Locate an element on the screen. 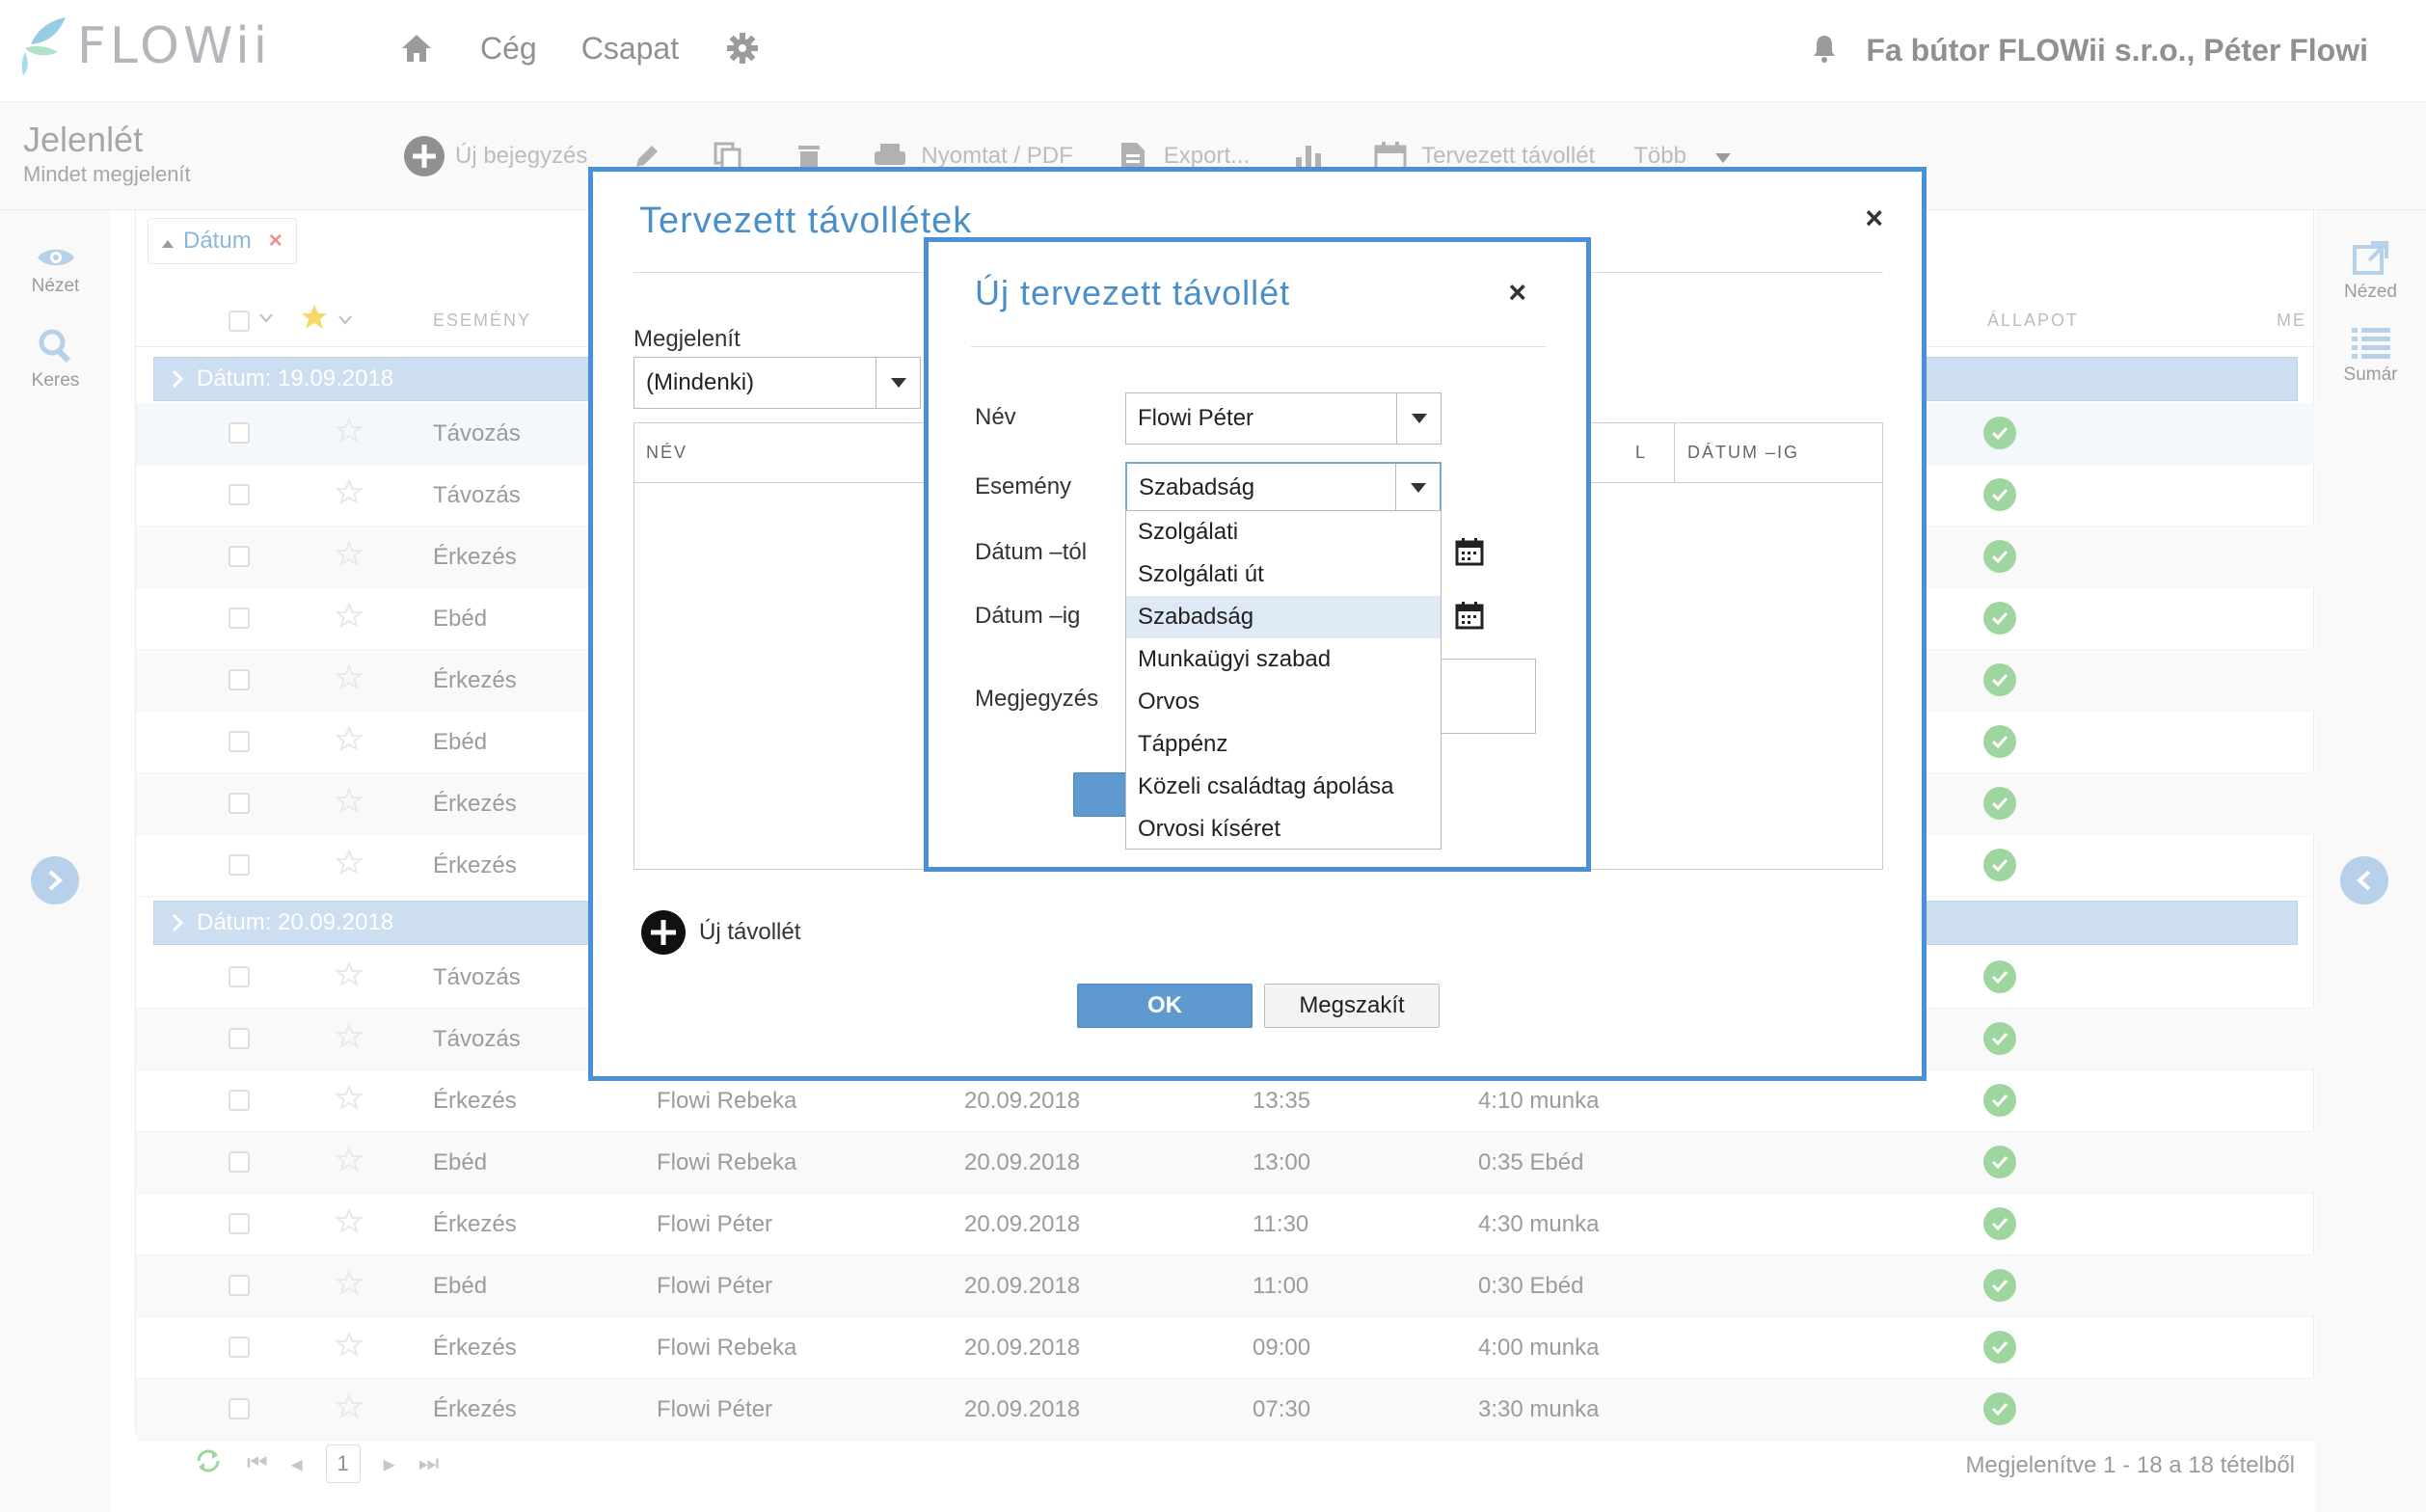  add-circle-icon is located at coordinates (663, 932).